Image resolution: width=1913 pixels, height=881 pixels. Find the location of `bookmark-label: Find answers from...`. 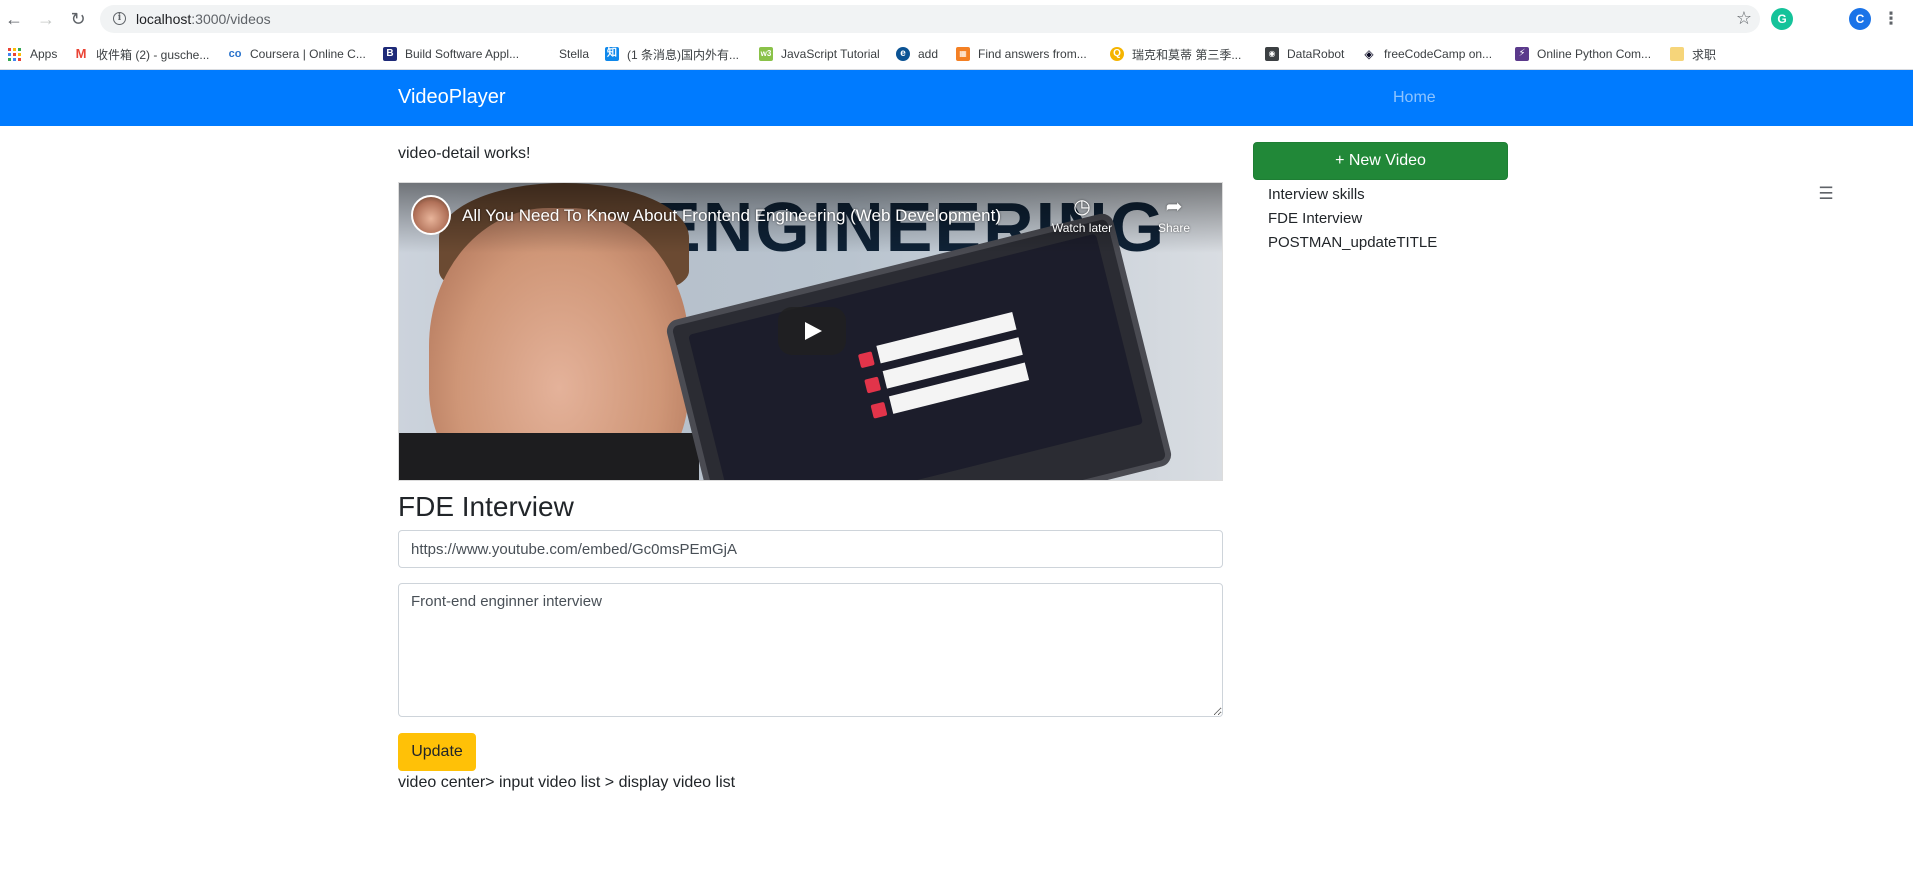

bookmark-label: Find answers from... is located at coordinates (1032, 54).